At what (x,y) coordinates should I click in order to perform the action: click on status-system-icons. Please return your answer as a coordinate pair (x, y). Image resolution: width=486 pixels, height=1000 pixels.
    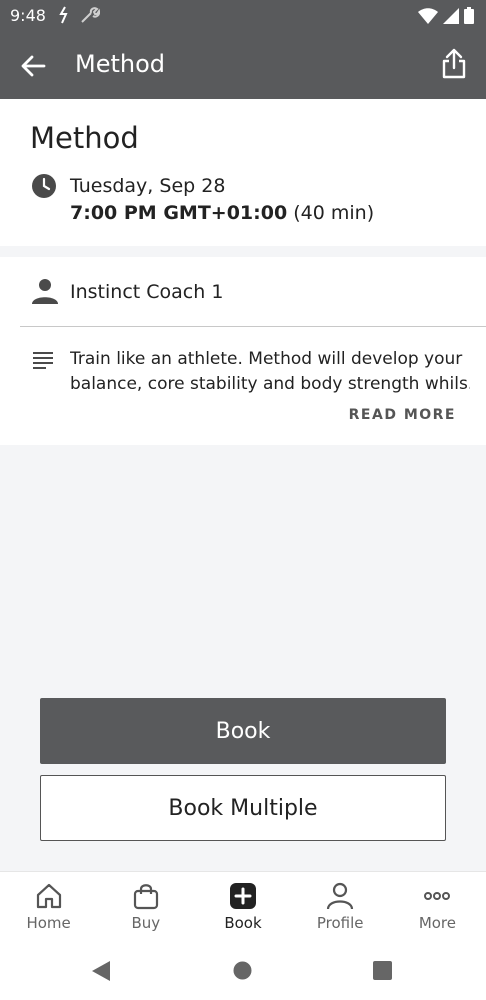
    Looking at the image, I should click on (446, 15).